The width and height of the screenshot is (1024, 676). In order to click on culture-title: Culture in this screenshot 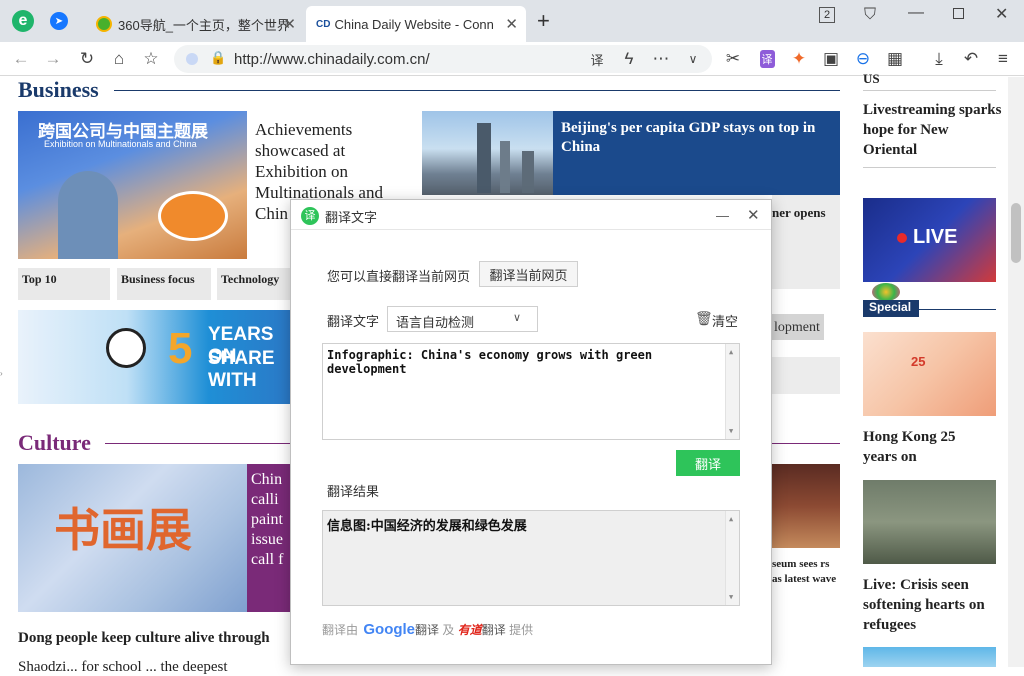, I will do `click(54, 443)`.